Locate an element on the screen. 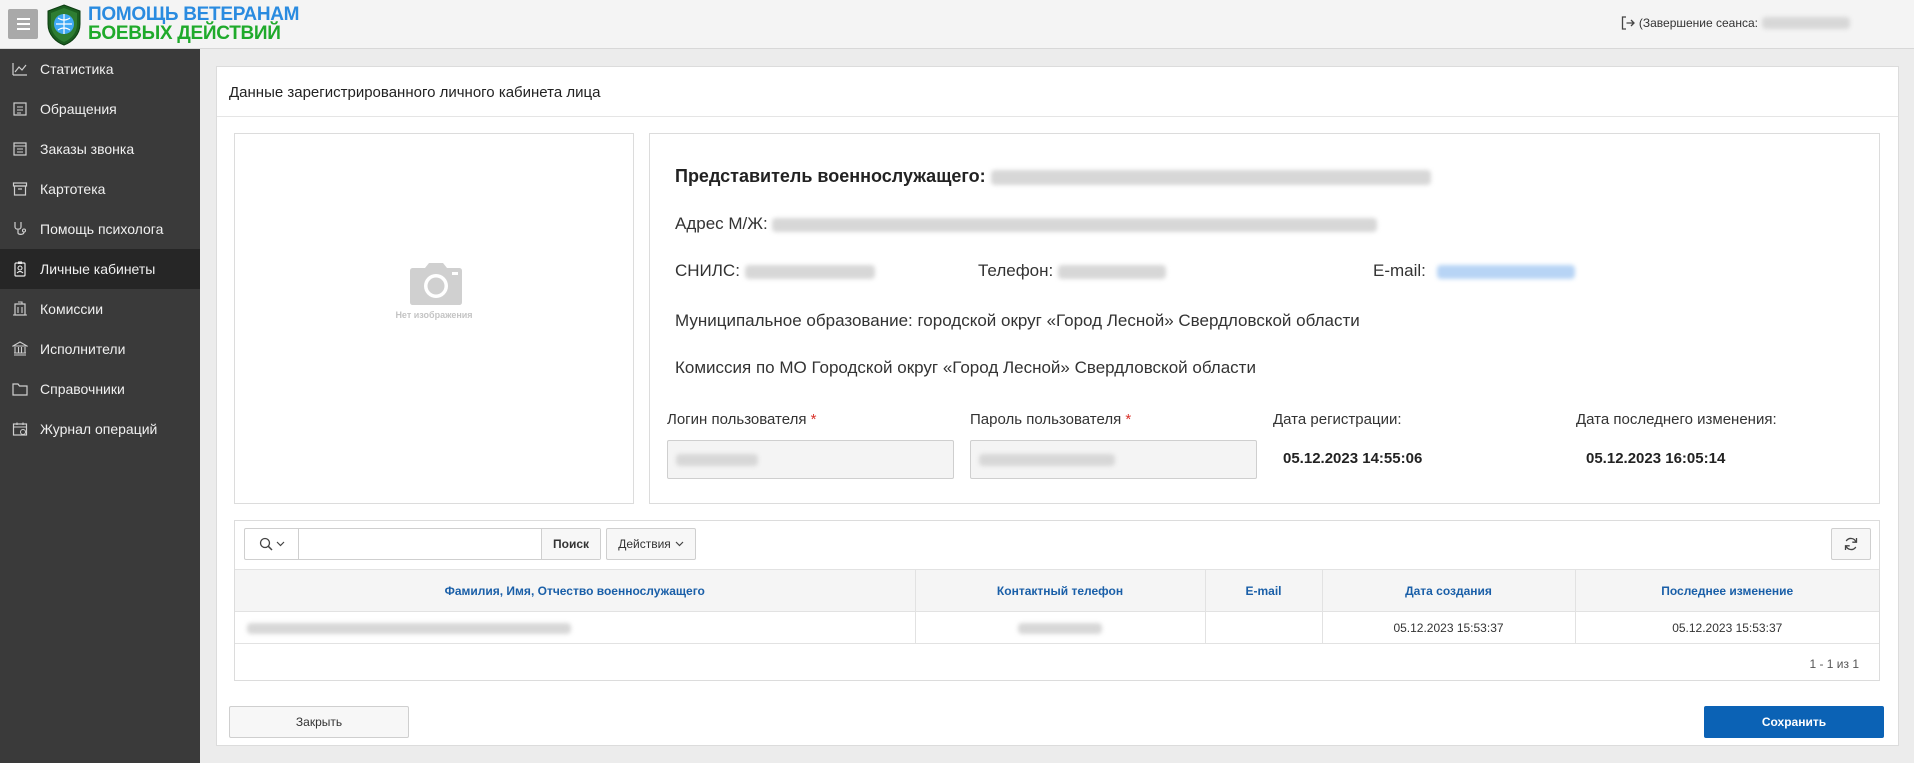 This screenshot has height=763, width=1914. snils-label: СНИЛС: is located at coordinates (707, 270).